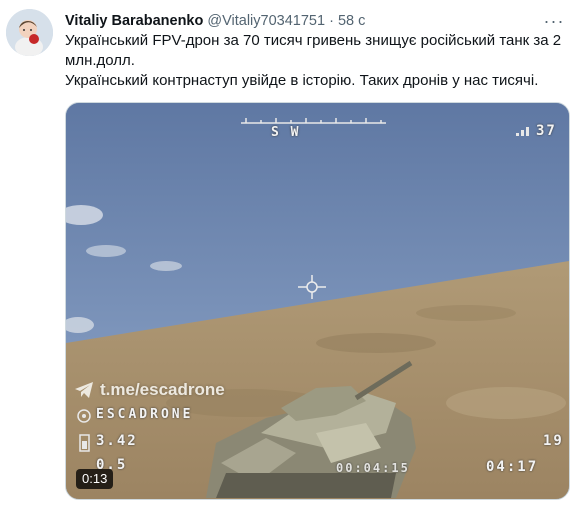 The image size is (578, 508). I want to click on more-options-icon: ···, so click(554, 21).